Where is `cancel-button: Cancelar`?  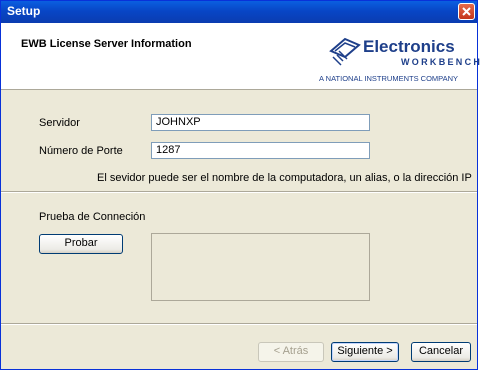
cancel-button: Cancelar is located at coordinates (441, 352).